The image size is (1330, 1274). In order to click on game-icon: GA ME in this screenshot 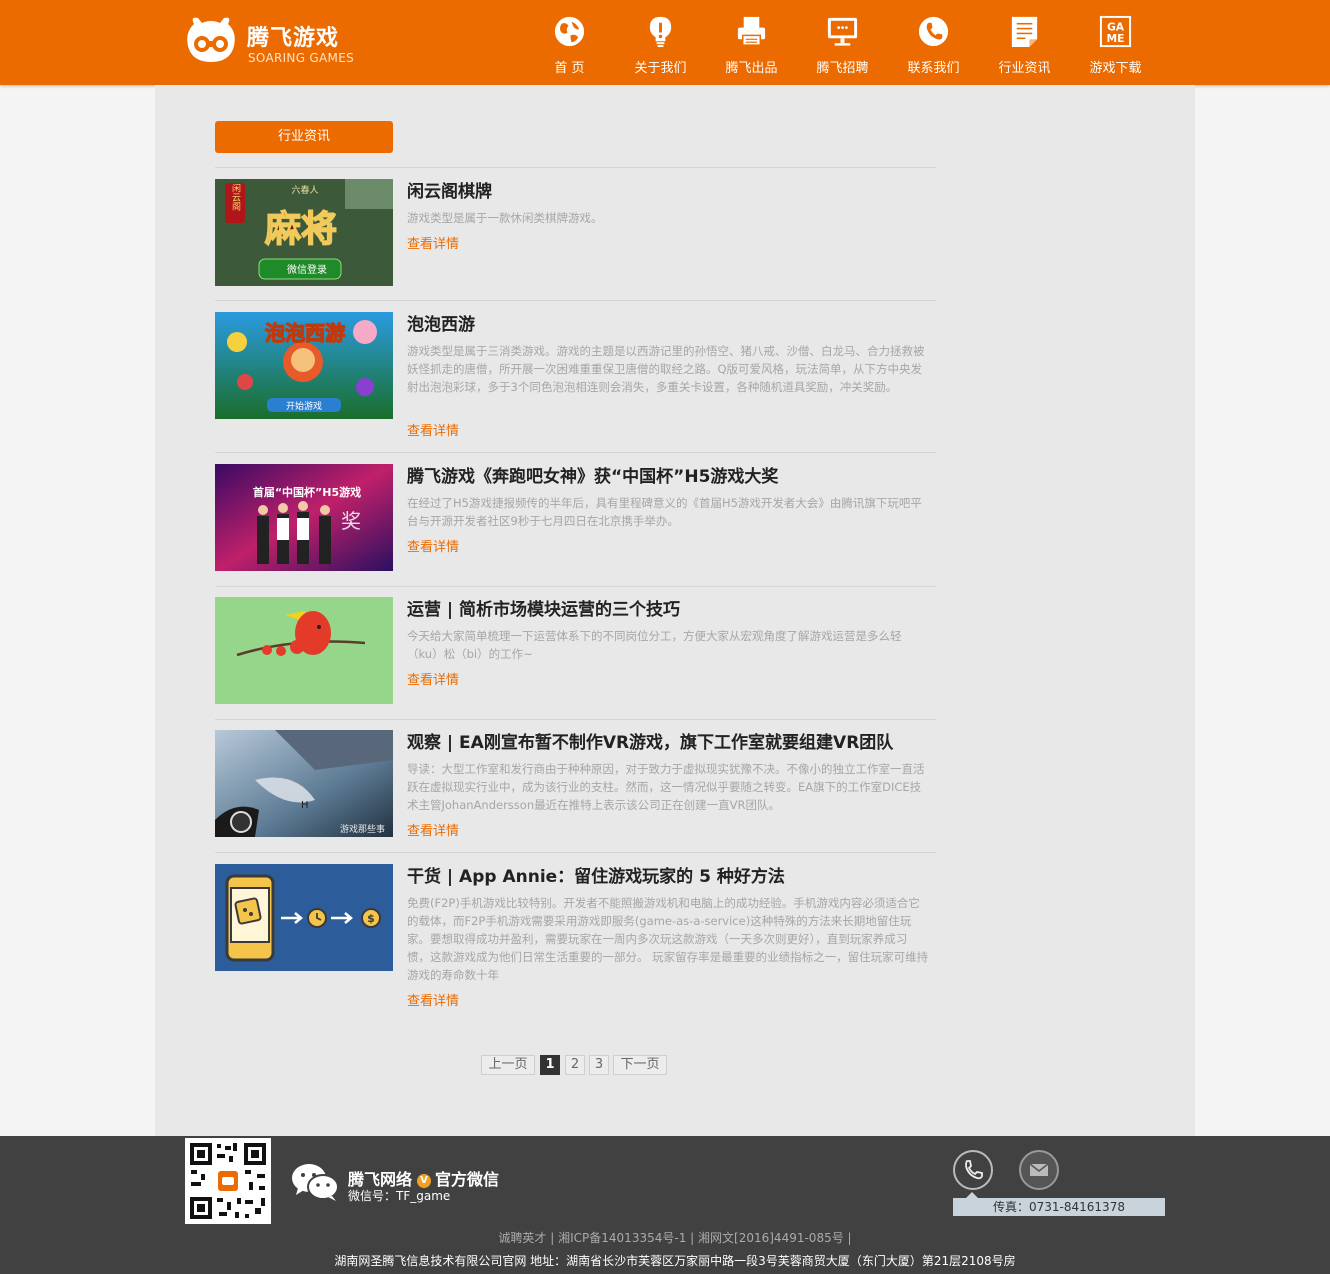, I will do `click(1115, 31)`.